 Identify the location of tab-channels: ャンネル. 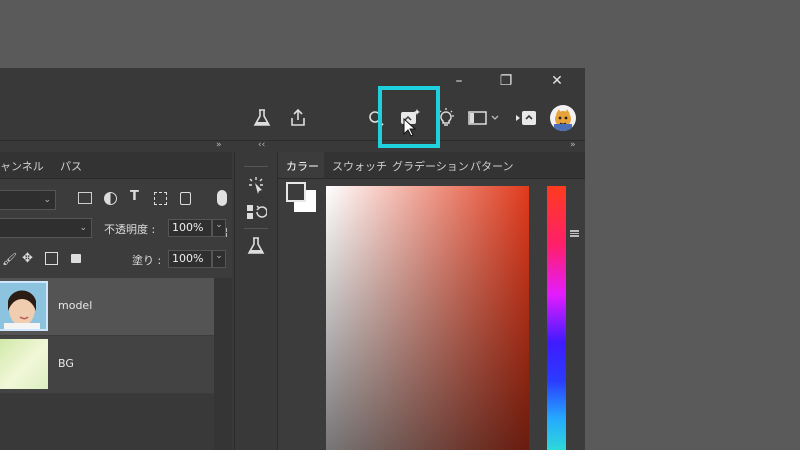
(22, 166).